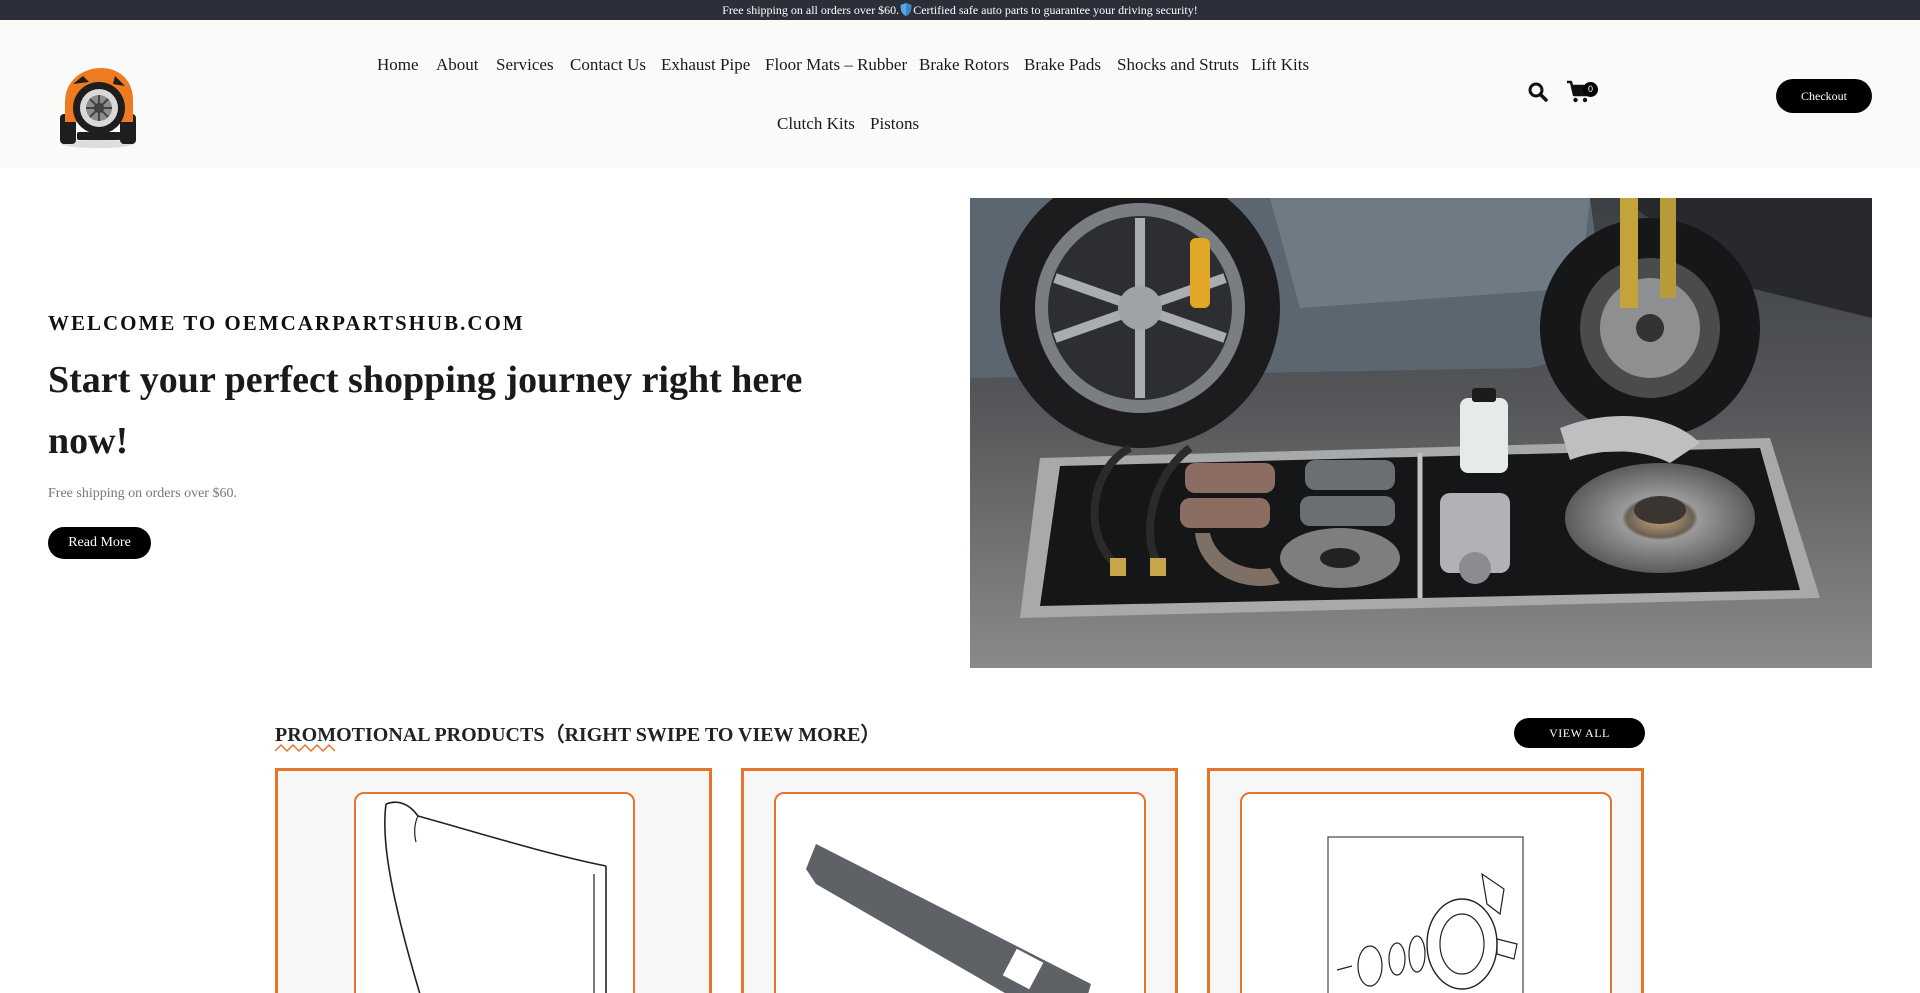 Image resolution: width=1920 pixels, height=993 pixels. I want to click on read-more-button: Read More, so click(99, 543).